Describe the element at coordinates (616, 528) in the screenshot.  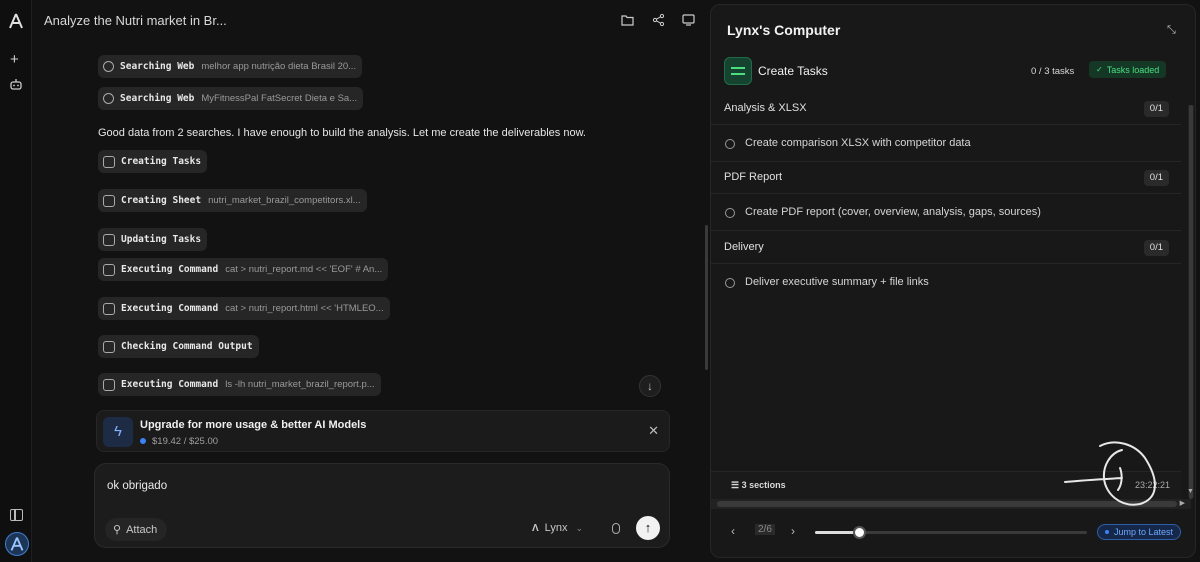
I see `microphone-icon` at that location.